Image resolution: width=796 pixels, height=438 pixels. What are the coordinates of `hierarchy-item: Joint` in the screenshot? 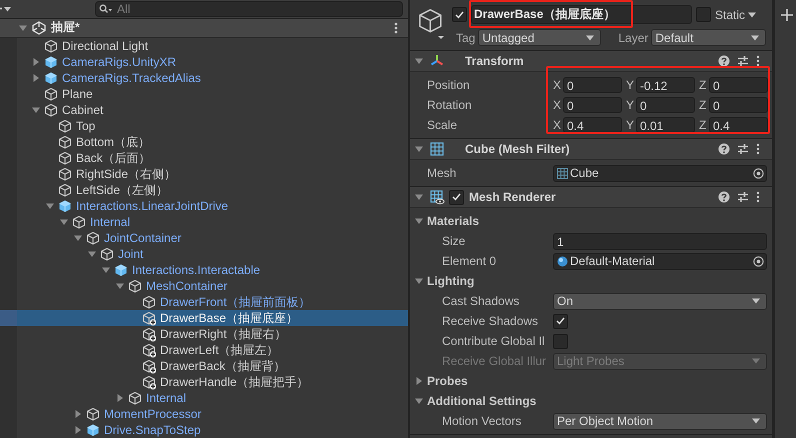 It's located at (204, 254).